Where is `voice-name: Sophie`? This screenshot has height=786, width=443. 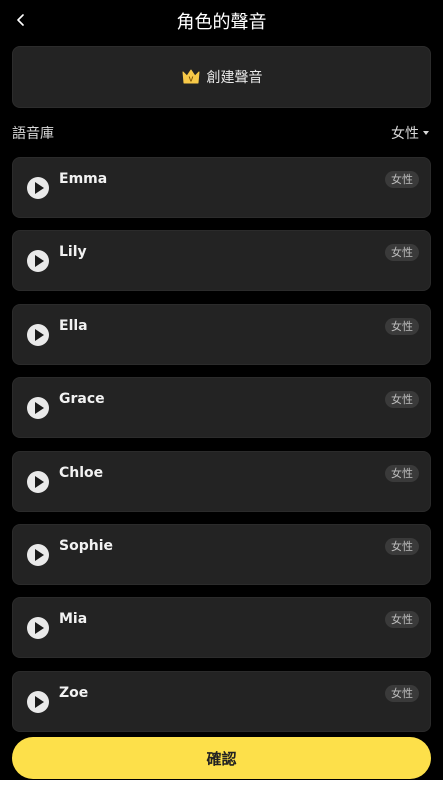 voice-name: Sophie is located at coordinates (86, 545).